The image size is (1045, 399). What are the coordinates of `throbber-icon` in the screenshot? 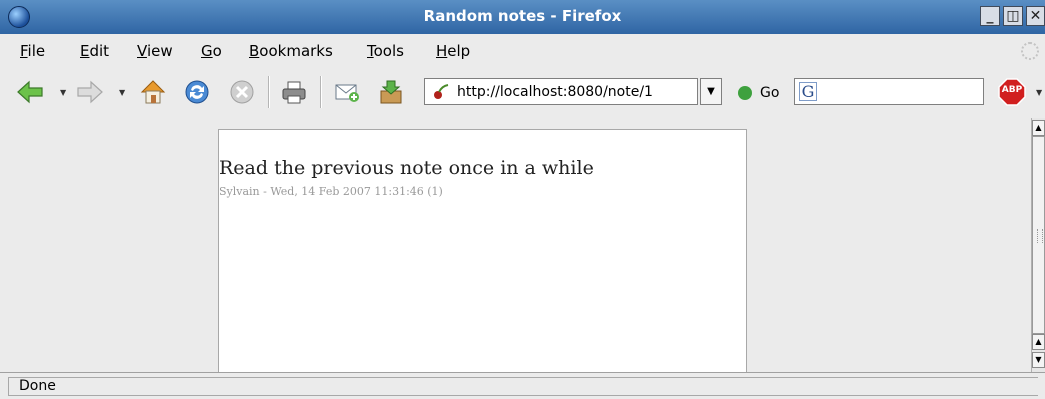 It's located at (1030, 51).